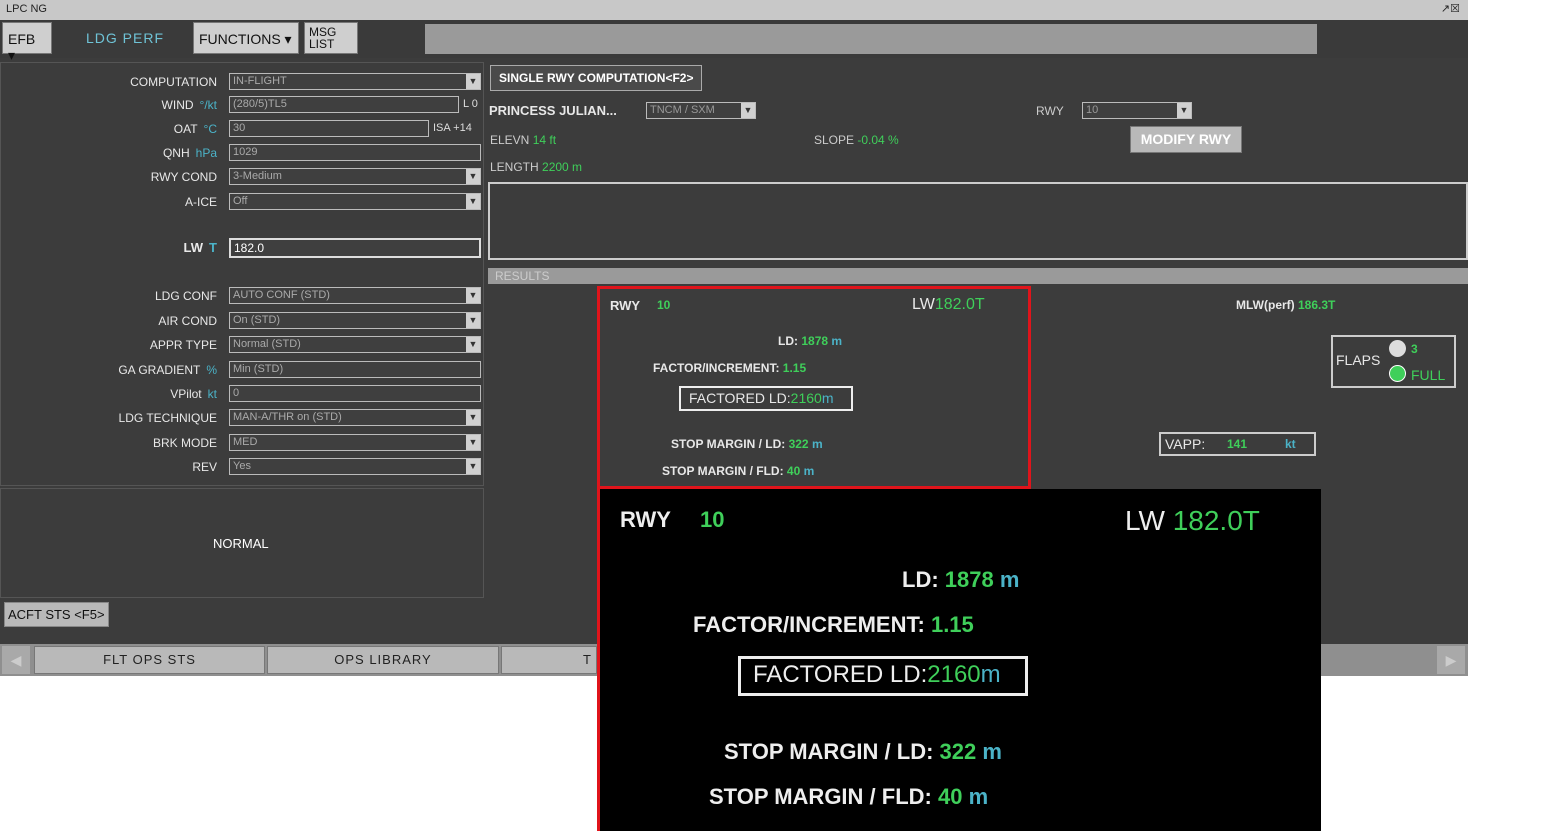  I want to click on oat-label: OAT °C, so click(195, 129).